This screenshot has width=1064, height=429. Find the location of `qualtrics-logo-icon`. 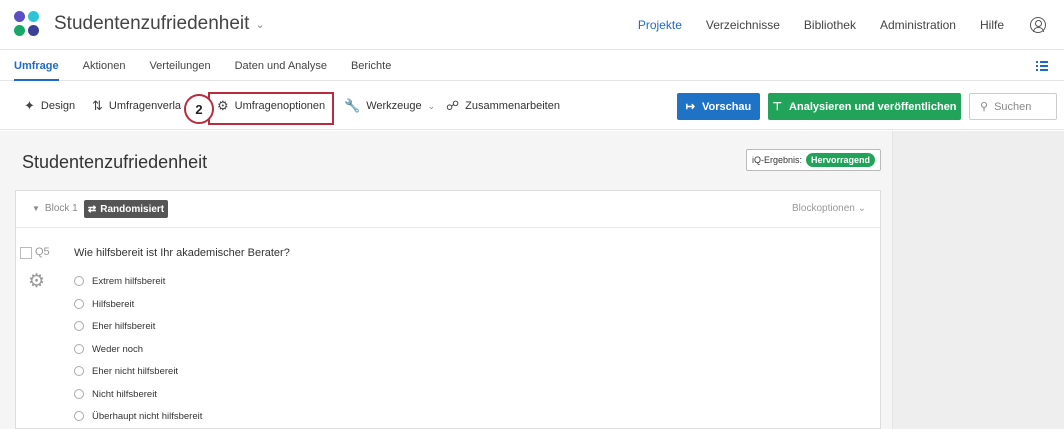

qualtrics-logo-icon is located at coordinates (27, 24).